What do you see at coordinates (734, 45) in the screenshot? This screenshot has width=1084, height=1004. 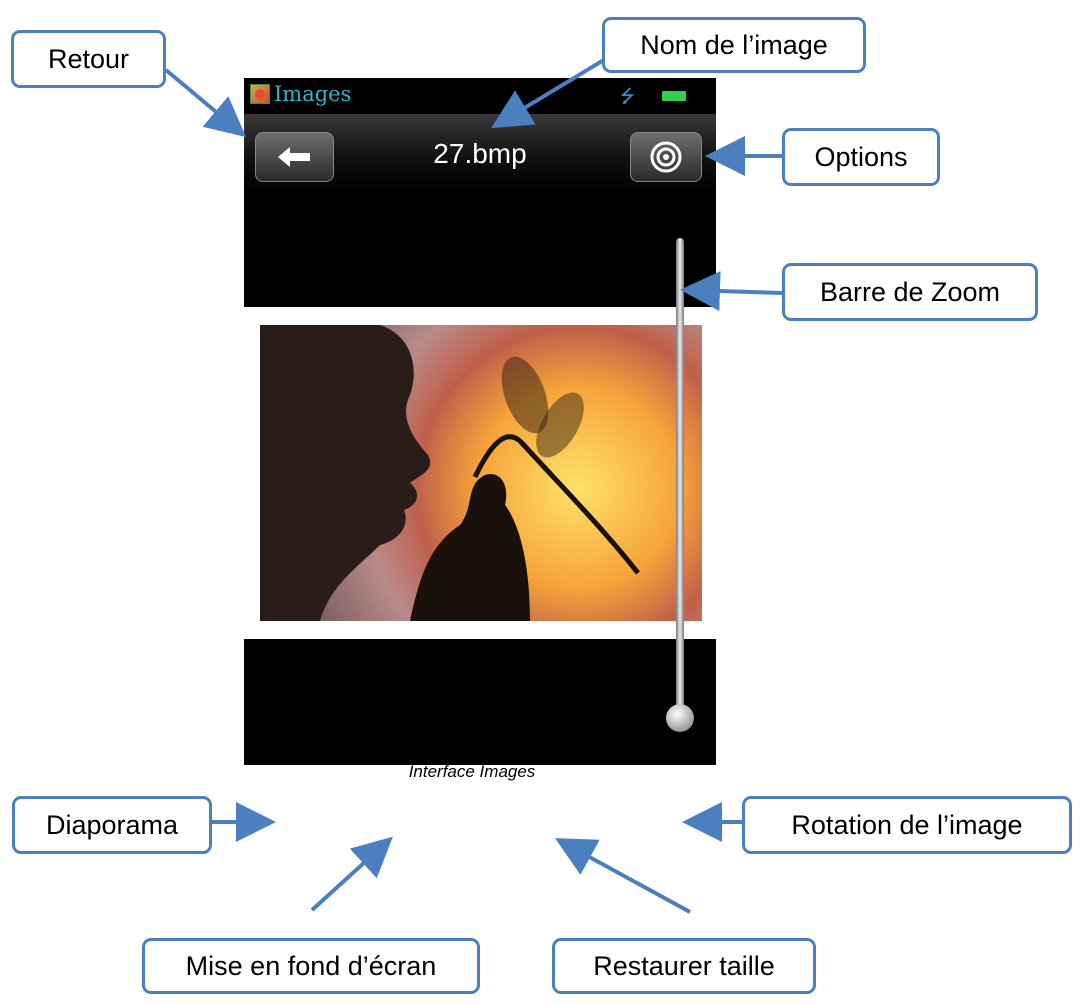 I see `callout-image-name: Nom de l’image` at bounding box center [734, 45].